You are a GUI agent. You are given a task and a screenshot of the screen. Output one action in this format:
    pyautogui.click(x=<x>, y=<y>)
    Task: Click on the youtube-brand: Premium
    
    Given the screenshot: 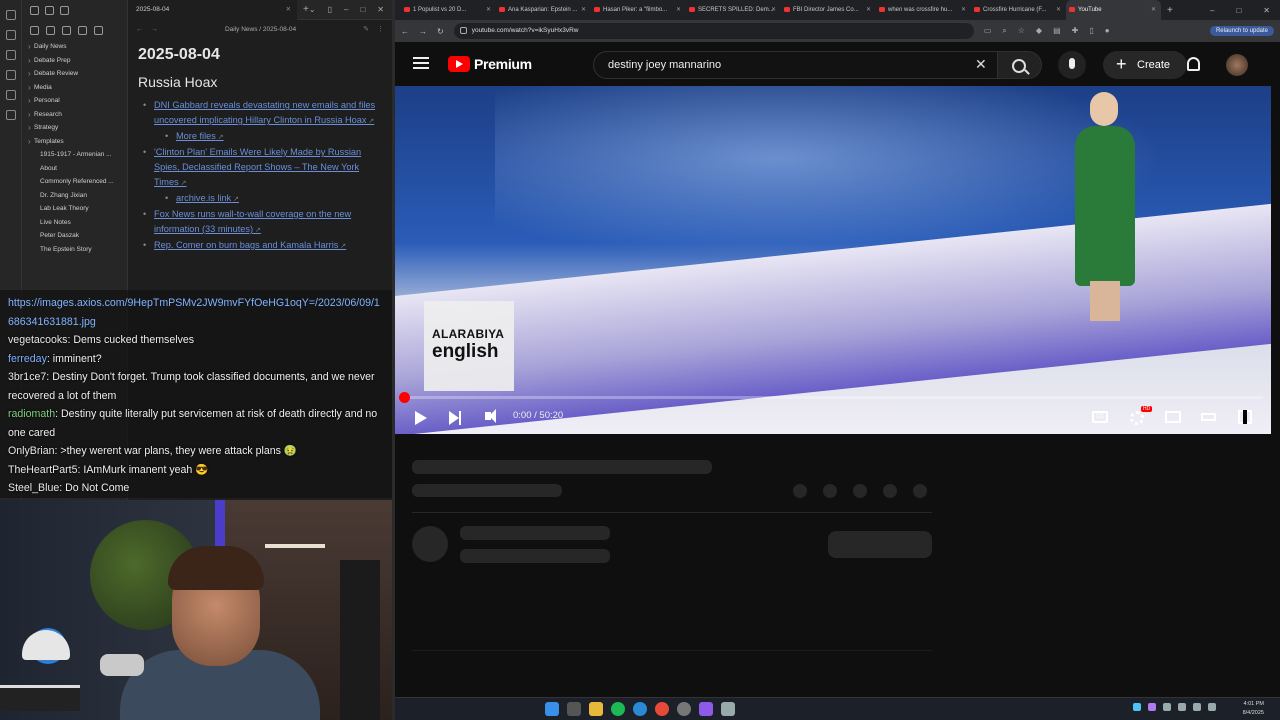 What is the action you would take?
    pyautogui.click(x=503, y=64)
    